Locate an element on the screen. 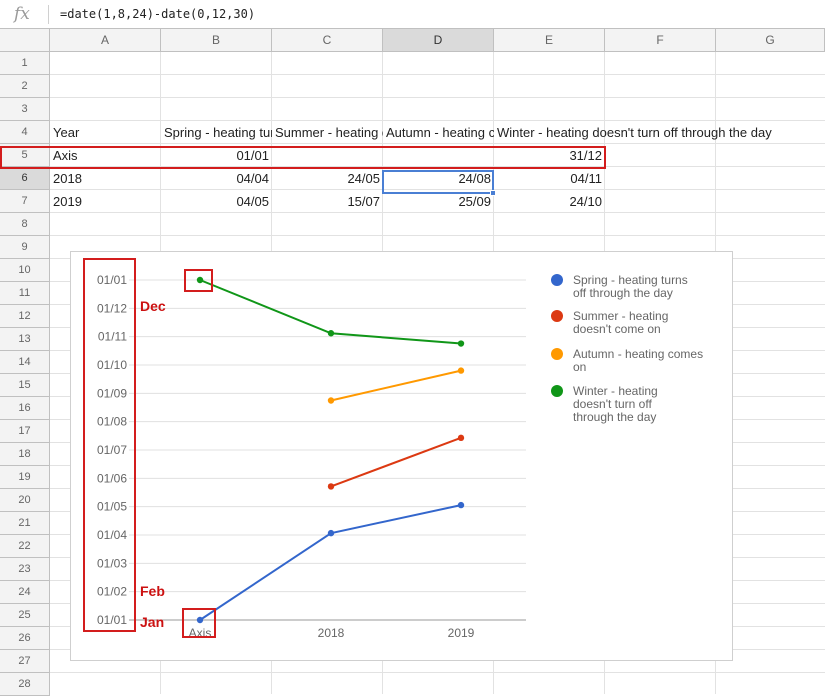 The width and height of the screenshot is (825, 696). legend-label: Autumn - heating comes is located at coordinates (638, 354).